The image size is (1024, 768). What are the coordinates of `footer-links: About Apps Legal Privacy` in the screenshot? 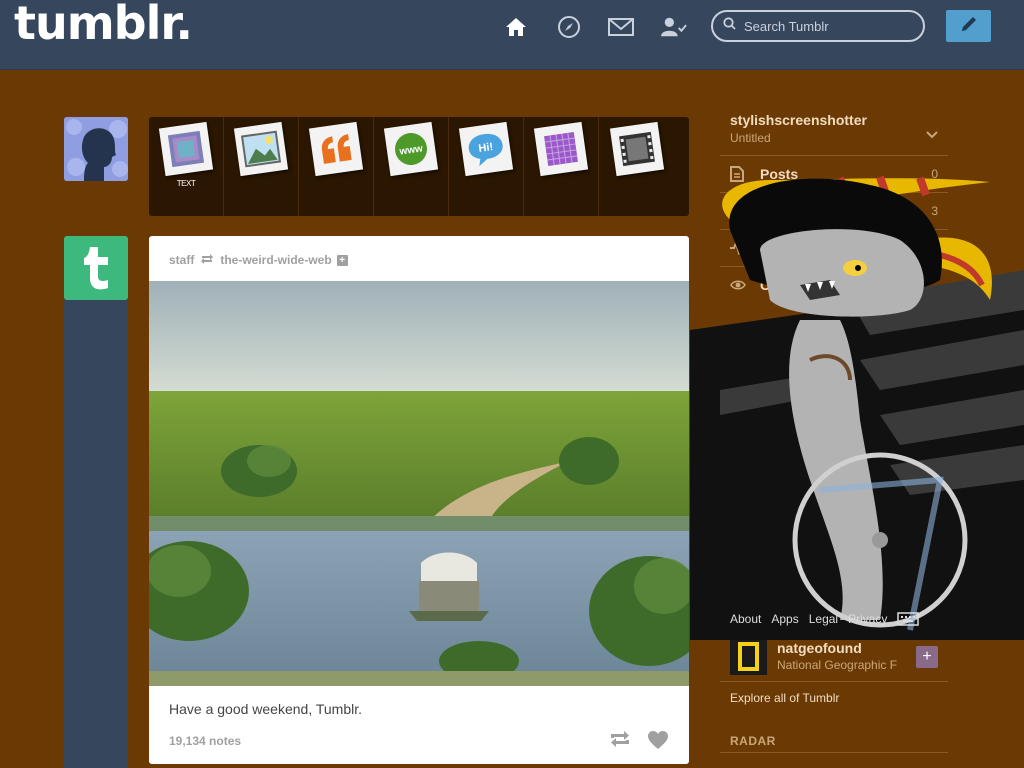 It's located at (825, 620).